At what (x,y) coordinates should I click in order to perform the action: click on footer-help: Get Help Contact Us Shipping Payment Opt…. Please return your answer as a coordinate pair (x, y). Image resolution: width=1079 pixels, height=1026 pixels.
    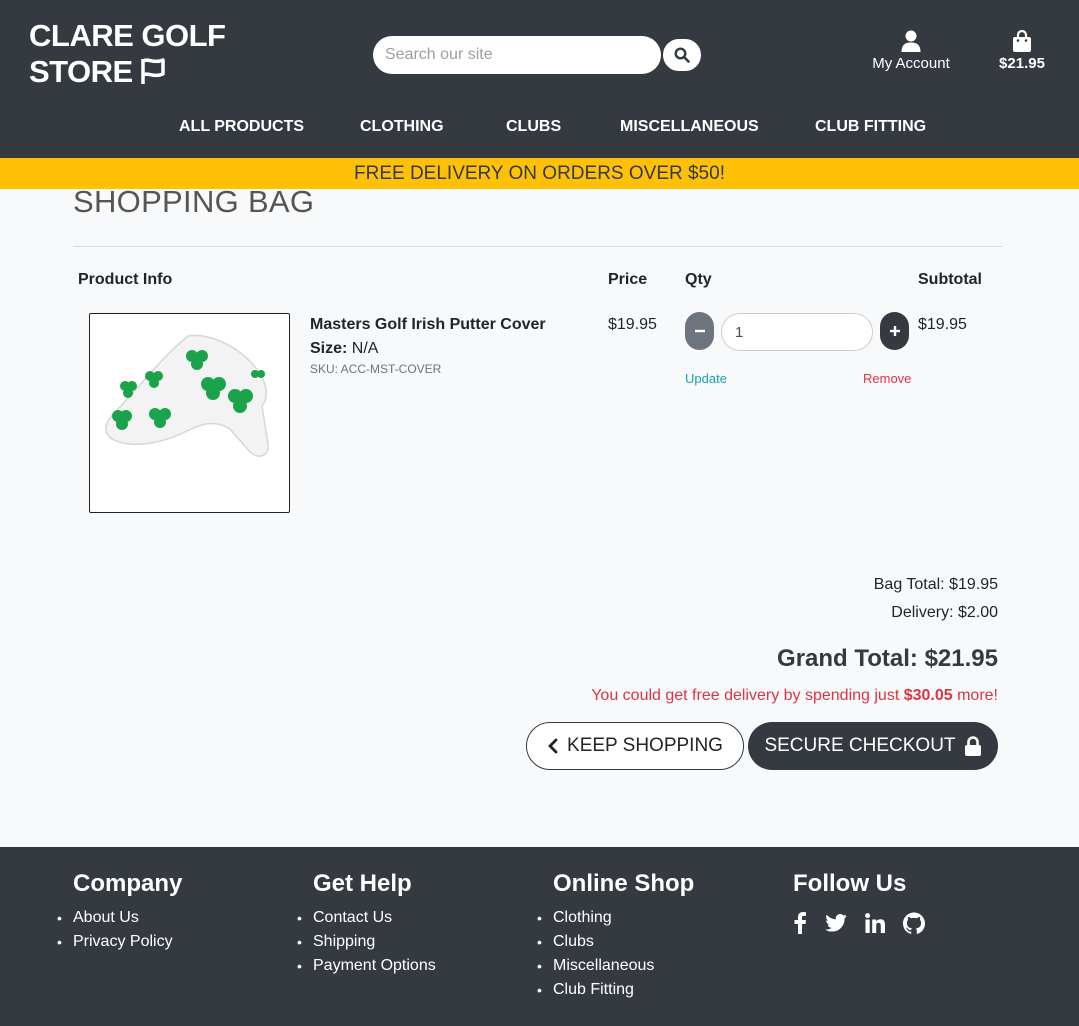
    Looking at the image, I should click on (366, 924).